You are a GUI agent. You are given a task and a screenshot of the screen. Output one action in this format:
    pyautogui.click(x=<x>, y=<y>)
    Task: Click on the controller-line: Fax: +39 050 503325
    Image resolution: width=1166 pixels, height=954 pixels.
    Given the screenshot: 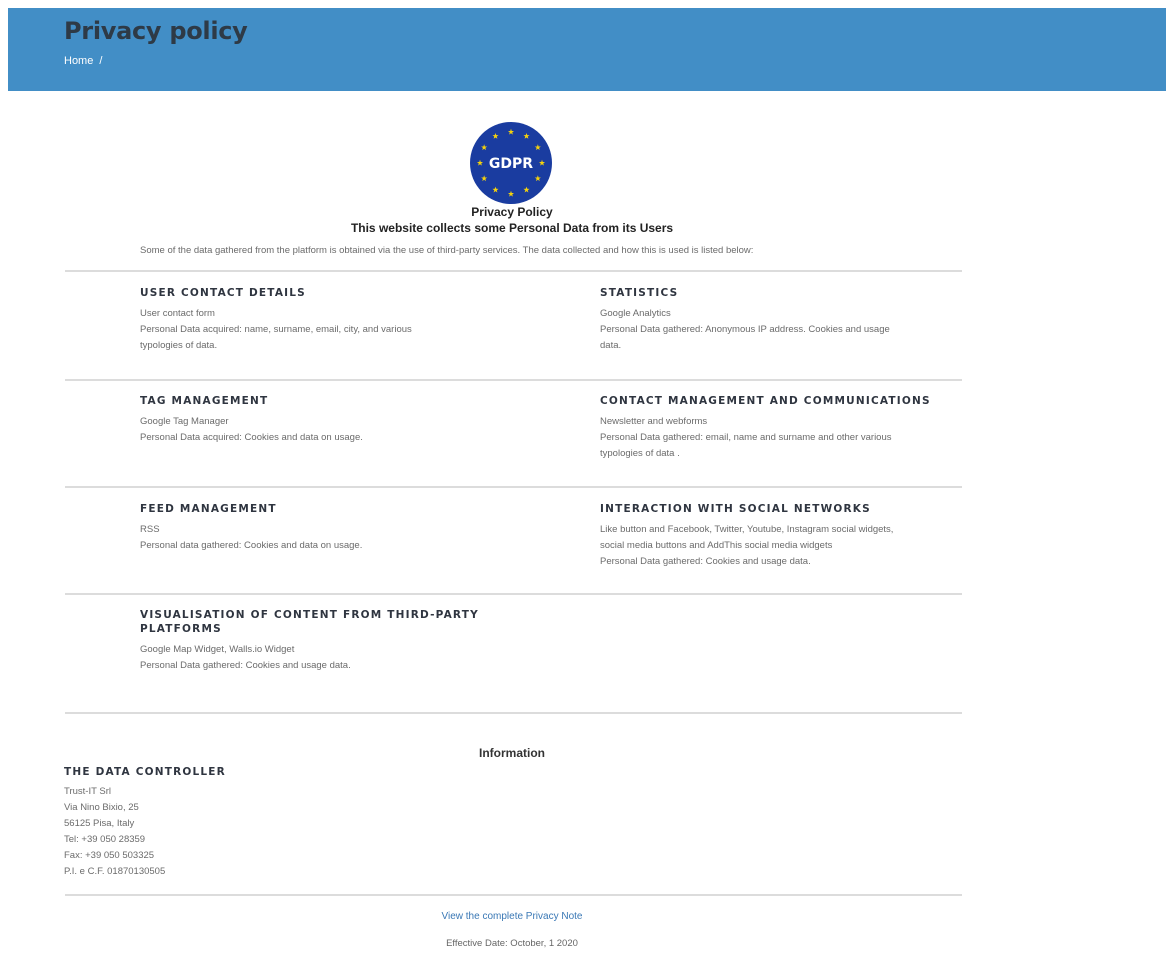 What is the action you would take?
    pyautogui.click(x=109, y=855)
    